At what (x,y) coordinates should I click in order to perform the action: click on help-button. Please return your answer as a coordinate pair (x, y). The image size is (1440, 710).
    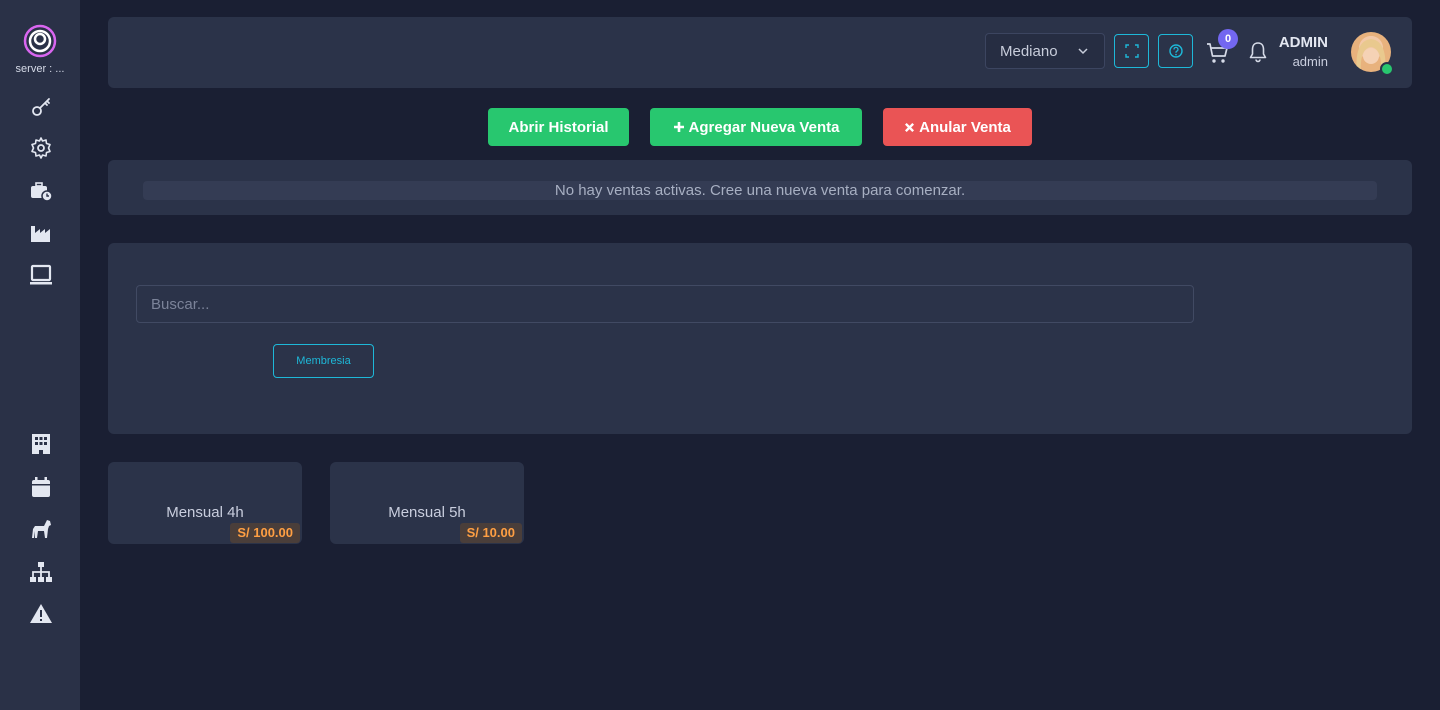
    Looking at the image, I should click on (1175, 51).